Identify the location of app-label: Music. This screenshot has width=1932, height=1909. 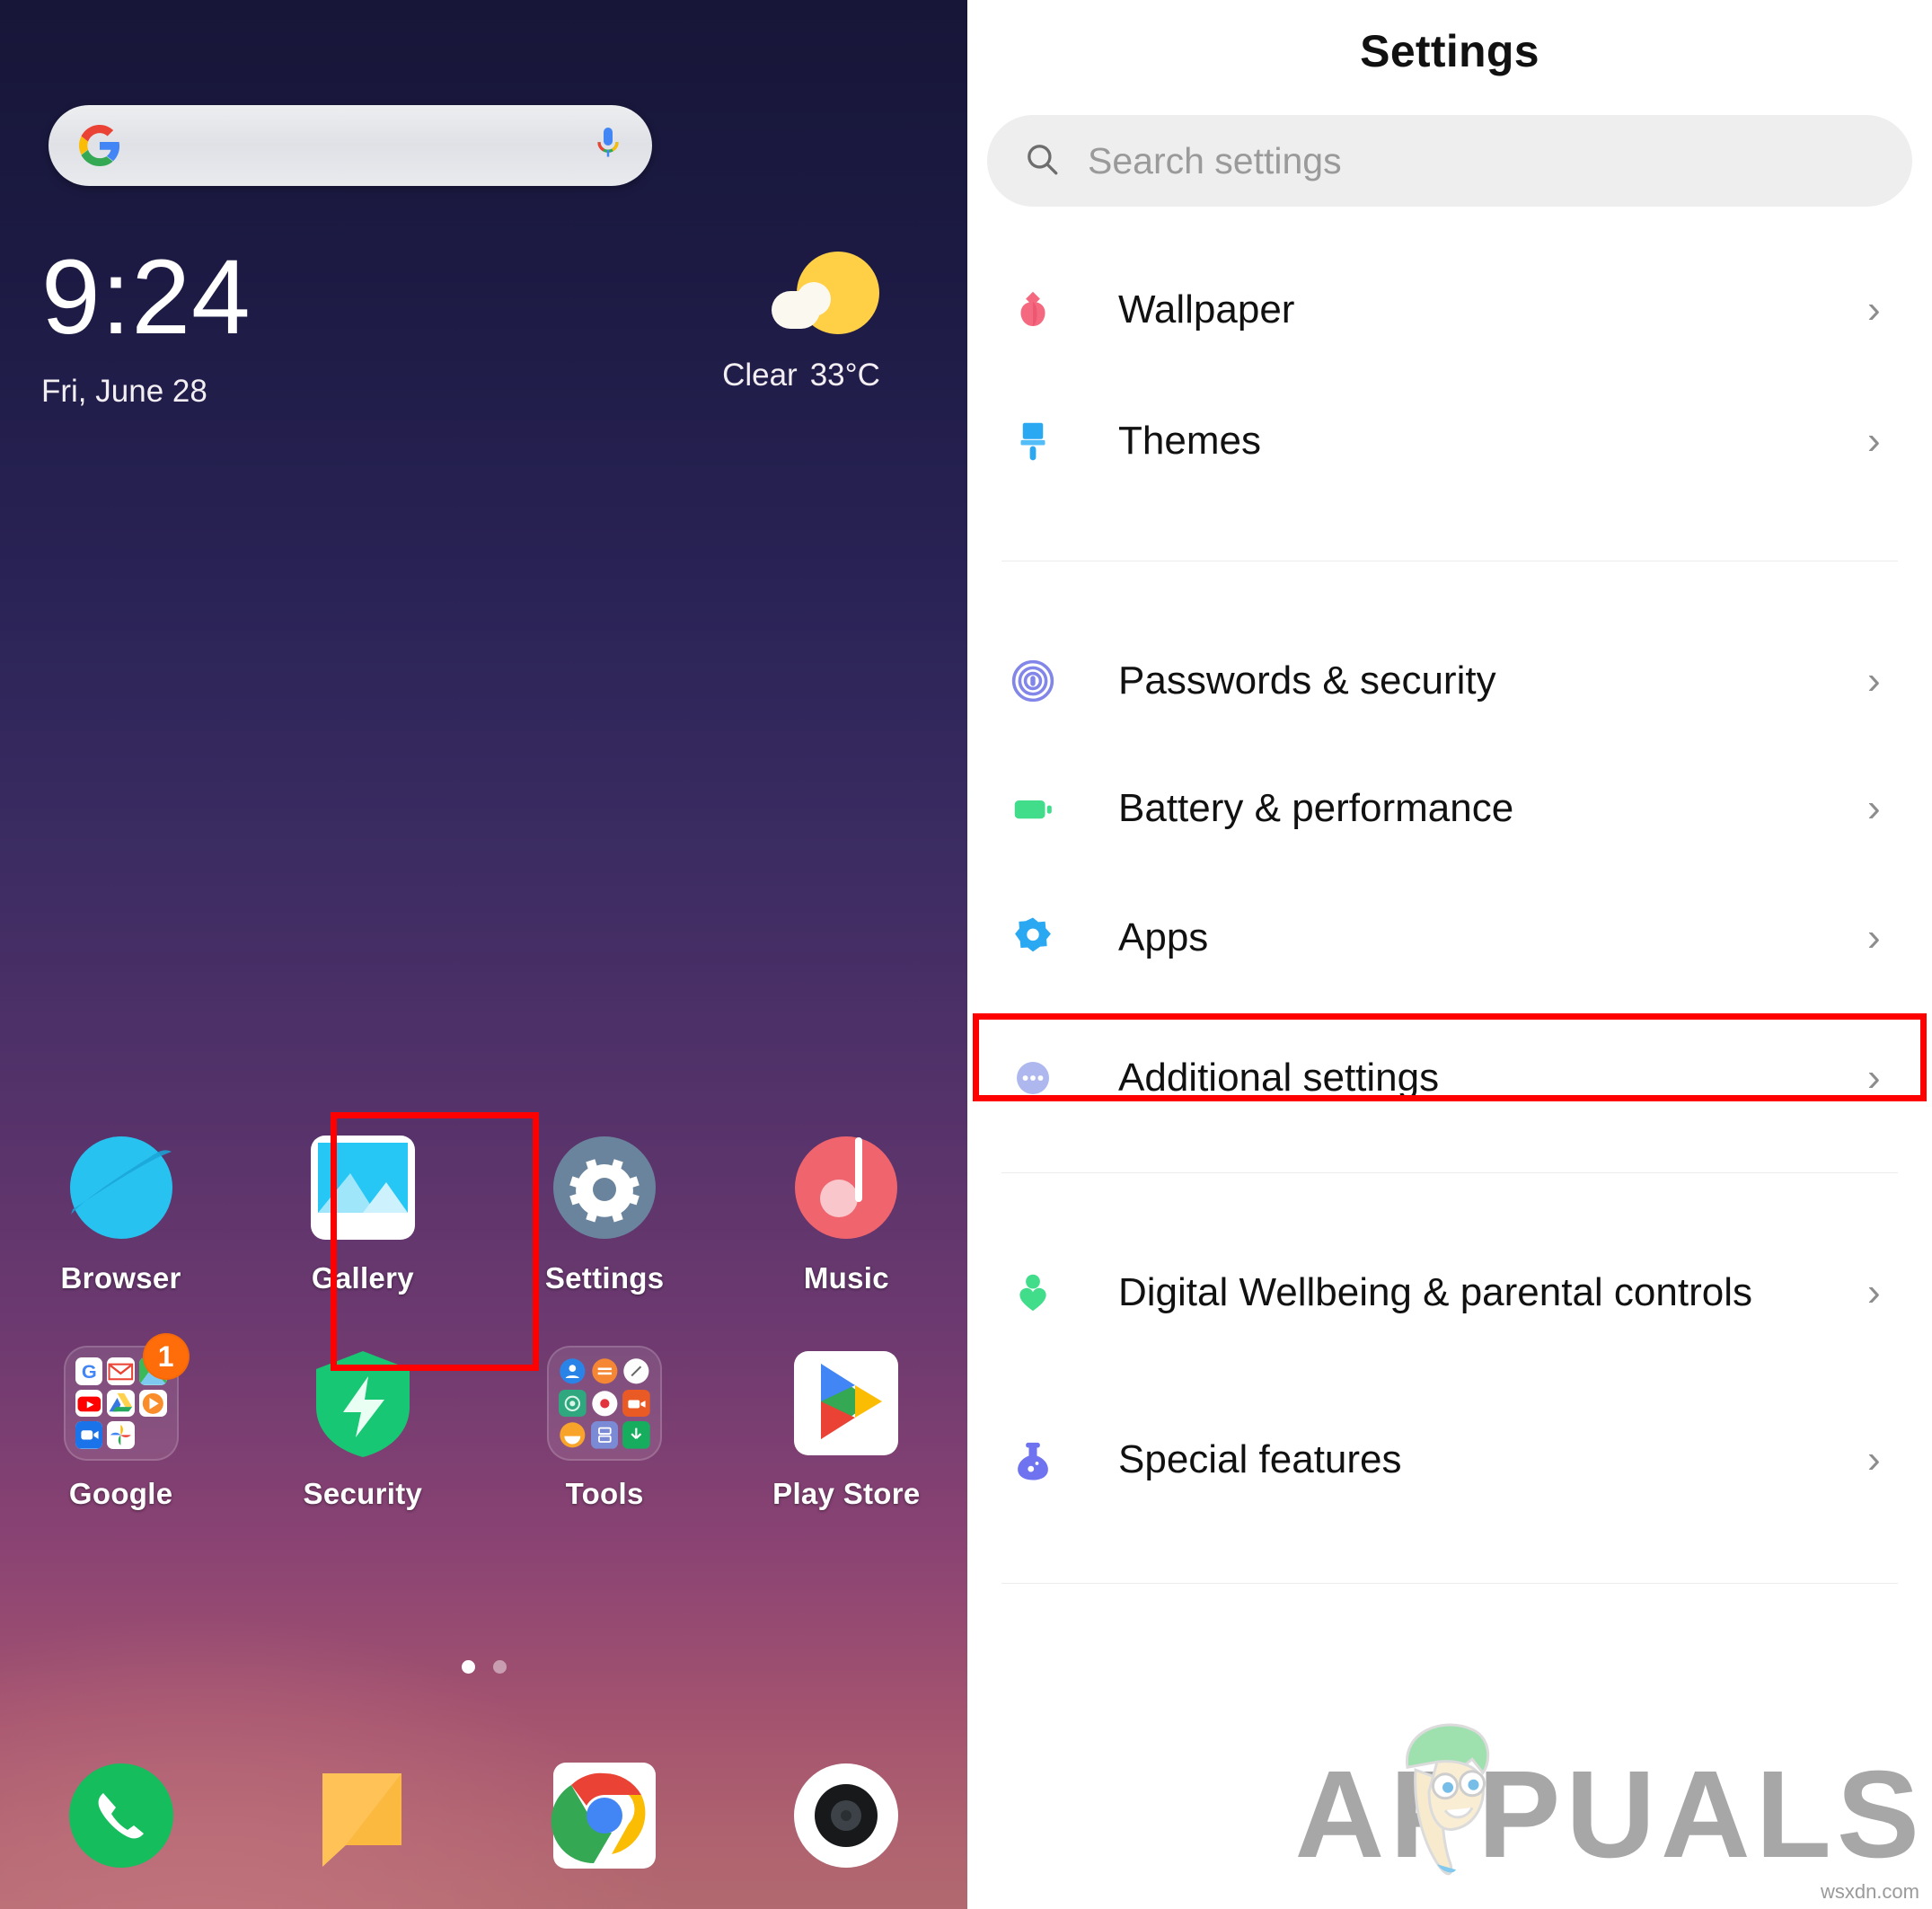
(846, 1278).